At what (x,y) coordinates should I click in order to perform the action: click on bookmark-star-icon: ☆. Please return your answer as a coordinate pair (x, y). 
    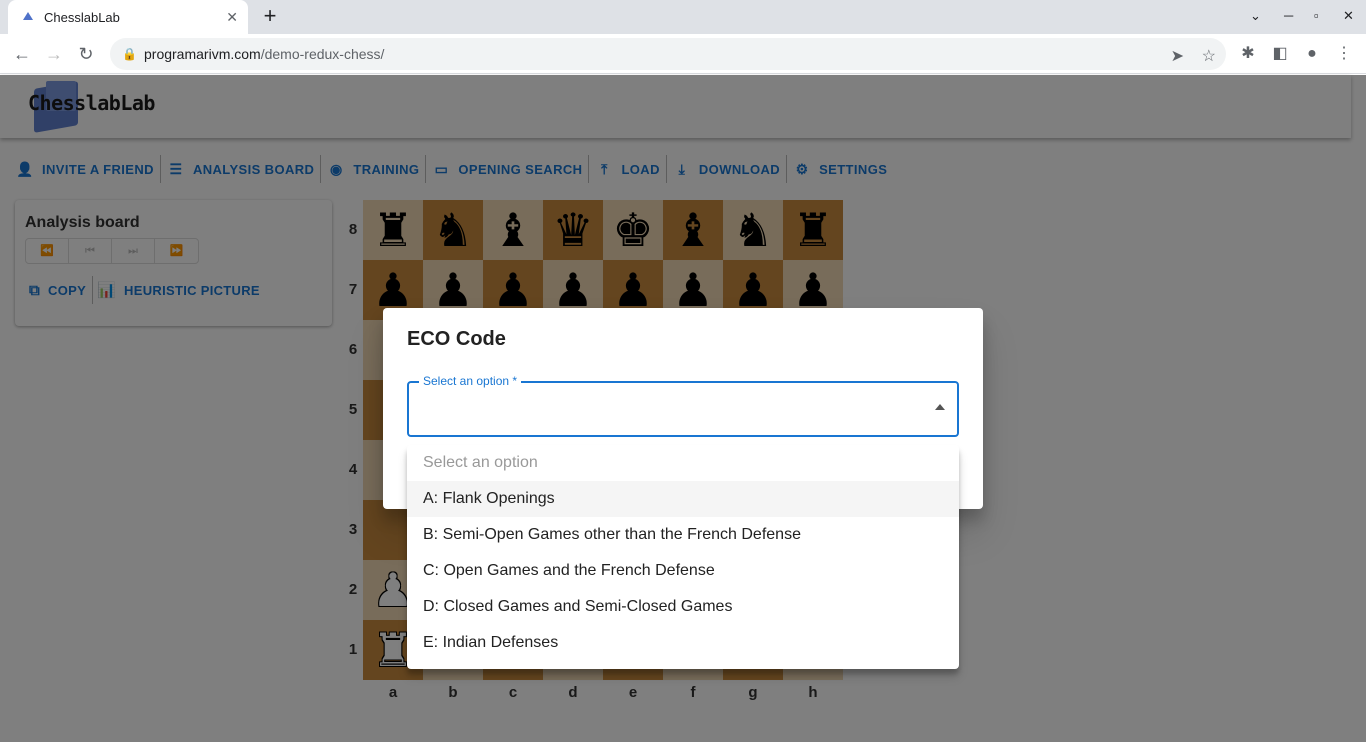
    Looking at the image, I should click on (1209, 56).